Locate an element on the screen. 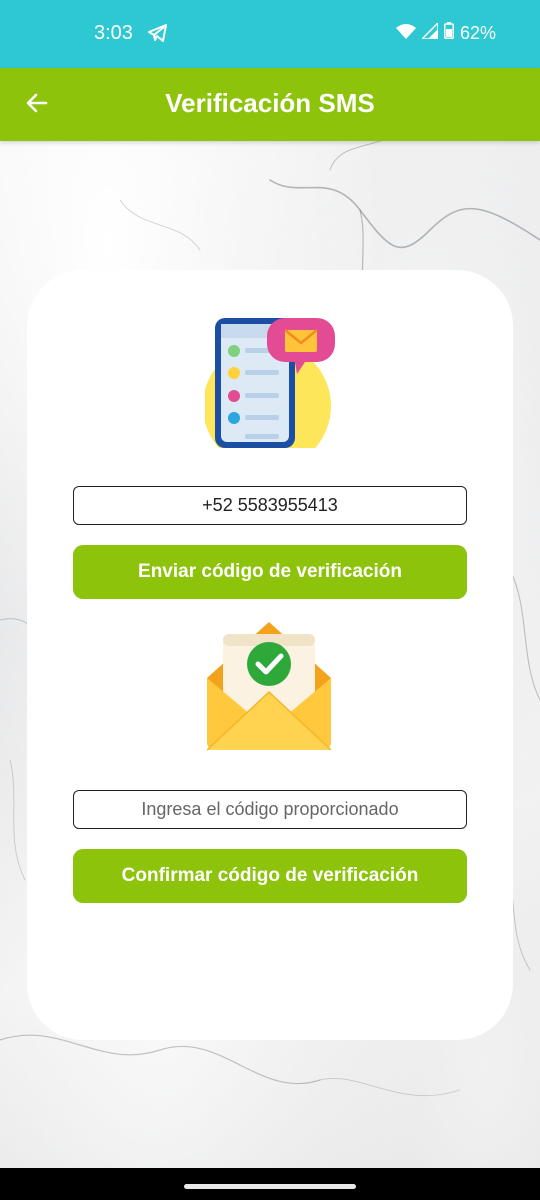 The image size is (540, 1200). verification-code-input is located at coordinates (270, 809).